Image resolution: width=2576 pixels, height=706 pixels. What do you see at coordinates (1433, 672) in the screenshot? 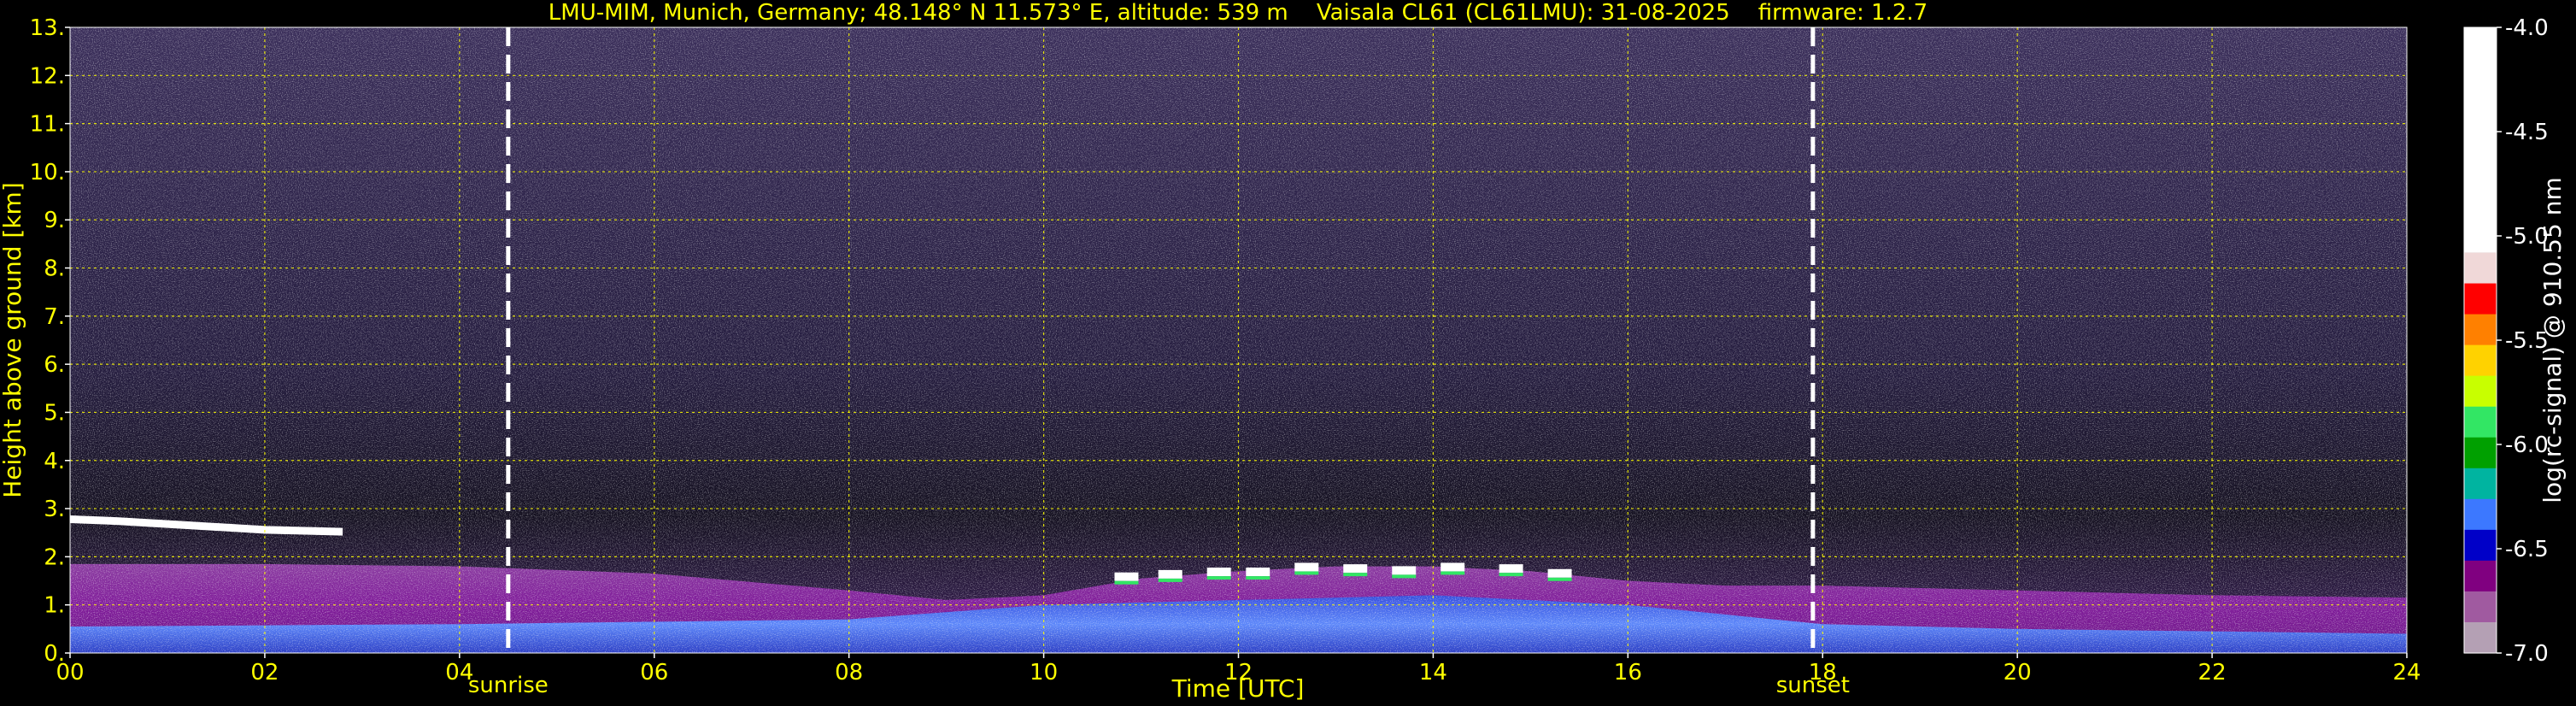
I see `x-tick-label: 14` at bounding box center [1433, 672].